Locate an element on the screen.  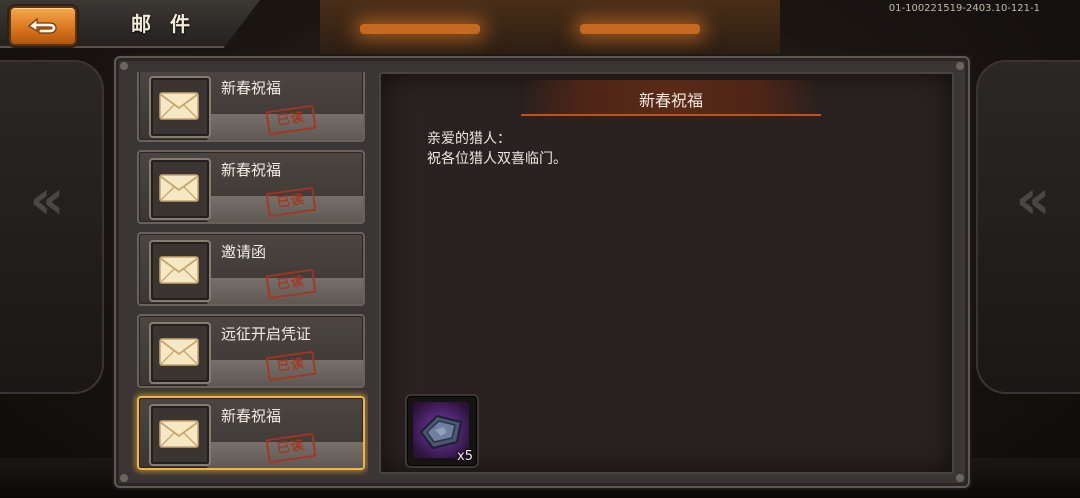
mail-item-selected: 新春祝福 已读 is located at coordinates (251, 433).